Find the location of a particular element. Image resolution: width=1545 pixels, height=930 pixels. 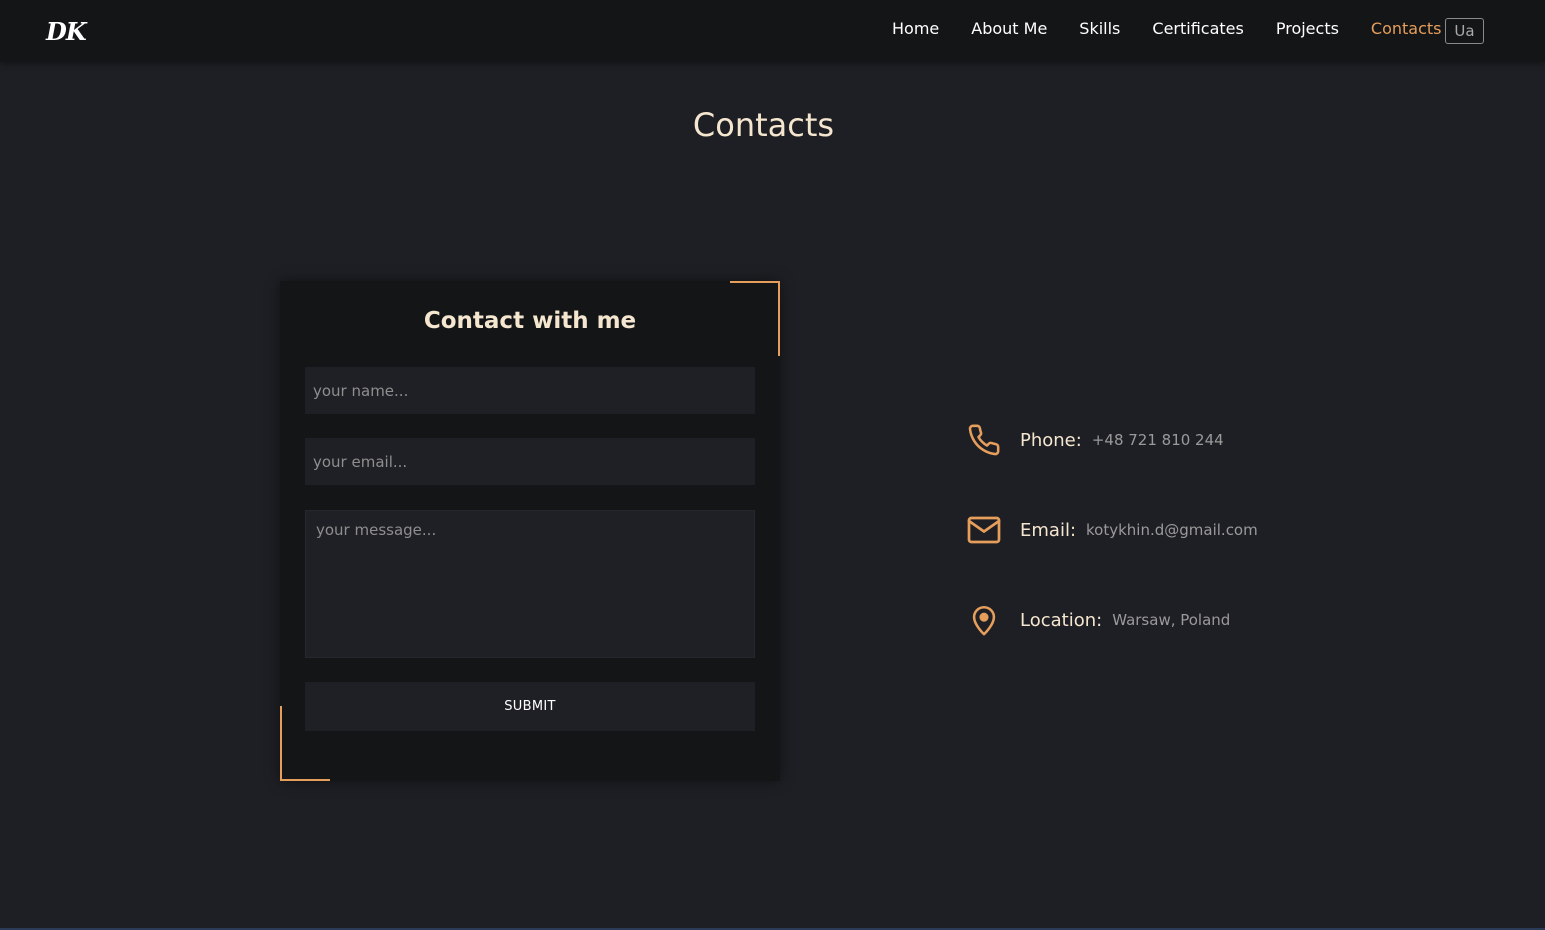

nav-item-about-me: About Me is located at coordinates (1009, 28).